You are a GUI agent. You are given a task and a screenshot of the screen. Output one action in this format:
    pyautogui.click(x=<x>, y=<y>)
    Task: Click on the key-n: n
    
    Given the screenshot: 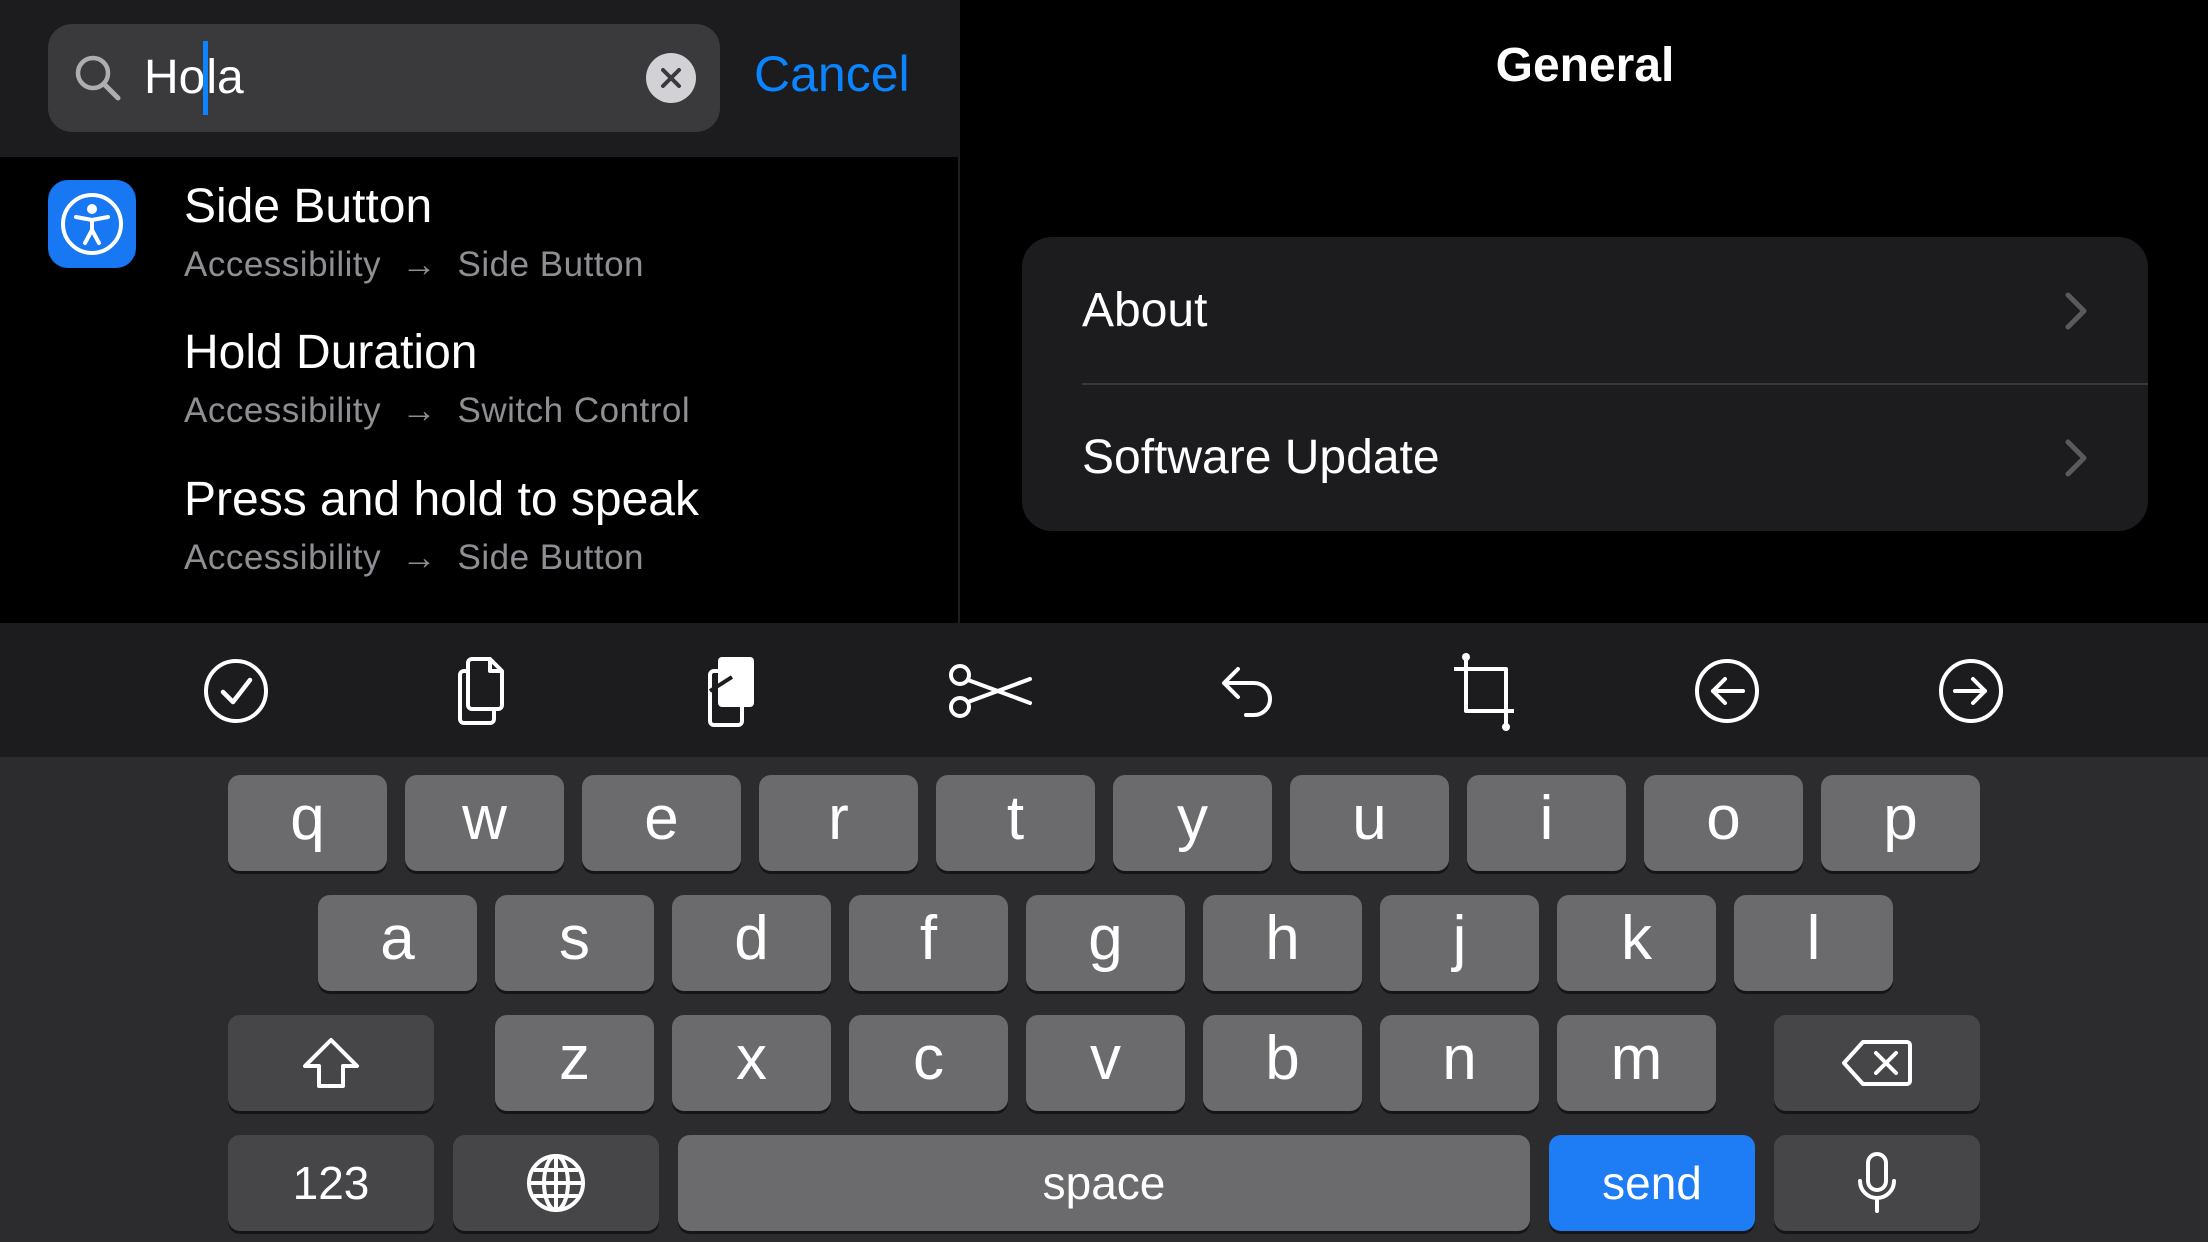 What is the action you would take?
    pyautogui.click(x=1459, y=1063)
    